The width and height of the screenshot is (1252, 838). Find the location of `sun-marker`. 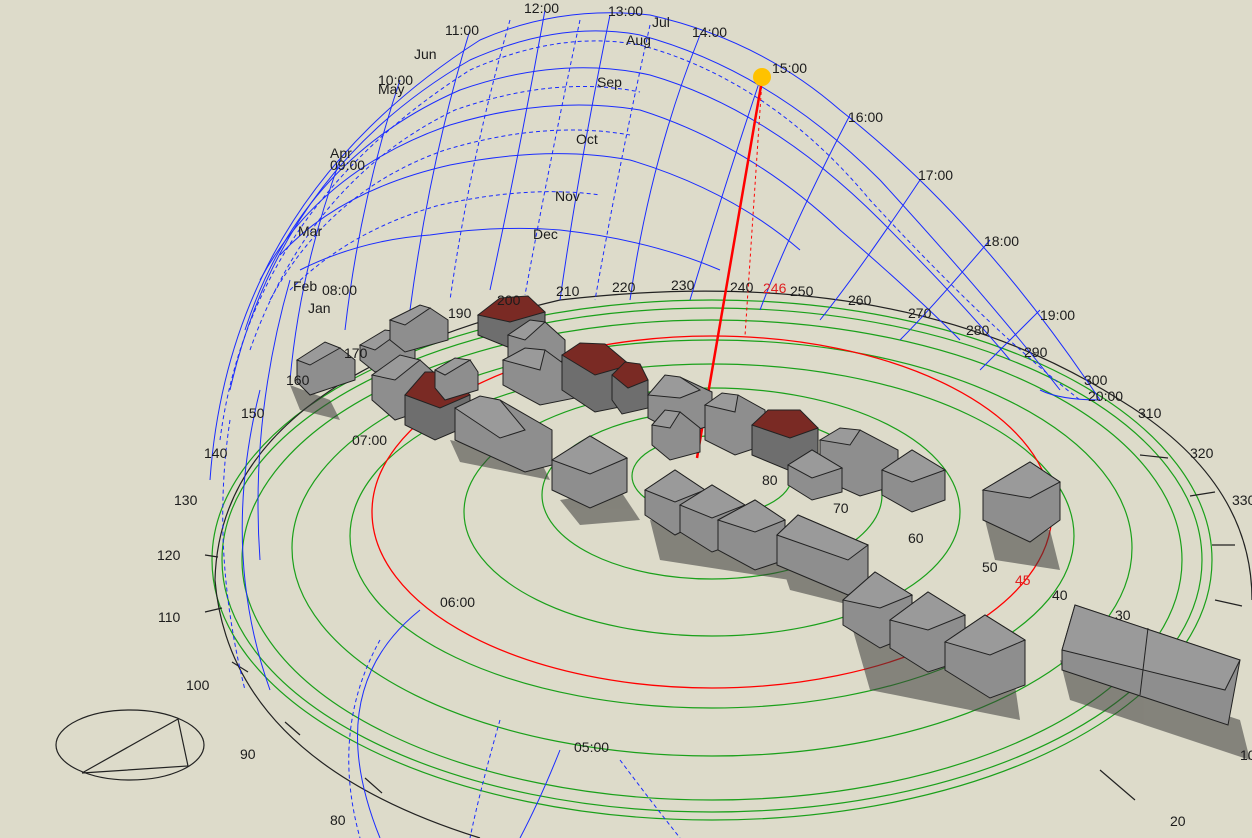

sun-marker is located at coordinates (762, 77).